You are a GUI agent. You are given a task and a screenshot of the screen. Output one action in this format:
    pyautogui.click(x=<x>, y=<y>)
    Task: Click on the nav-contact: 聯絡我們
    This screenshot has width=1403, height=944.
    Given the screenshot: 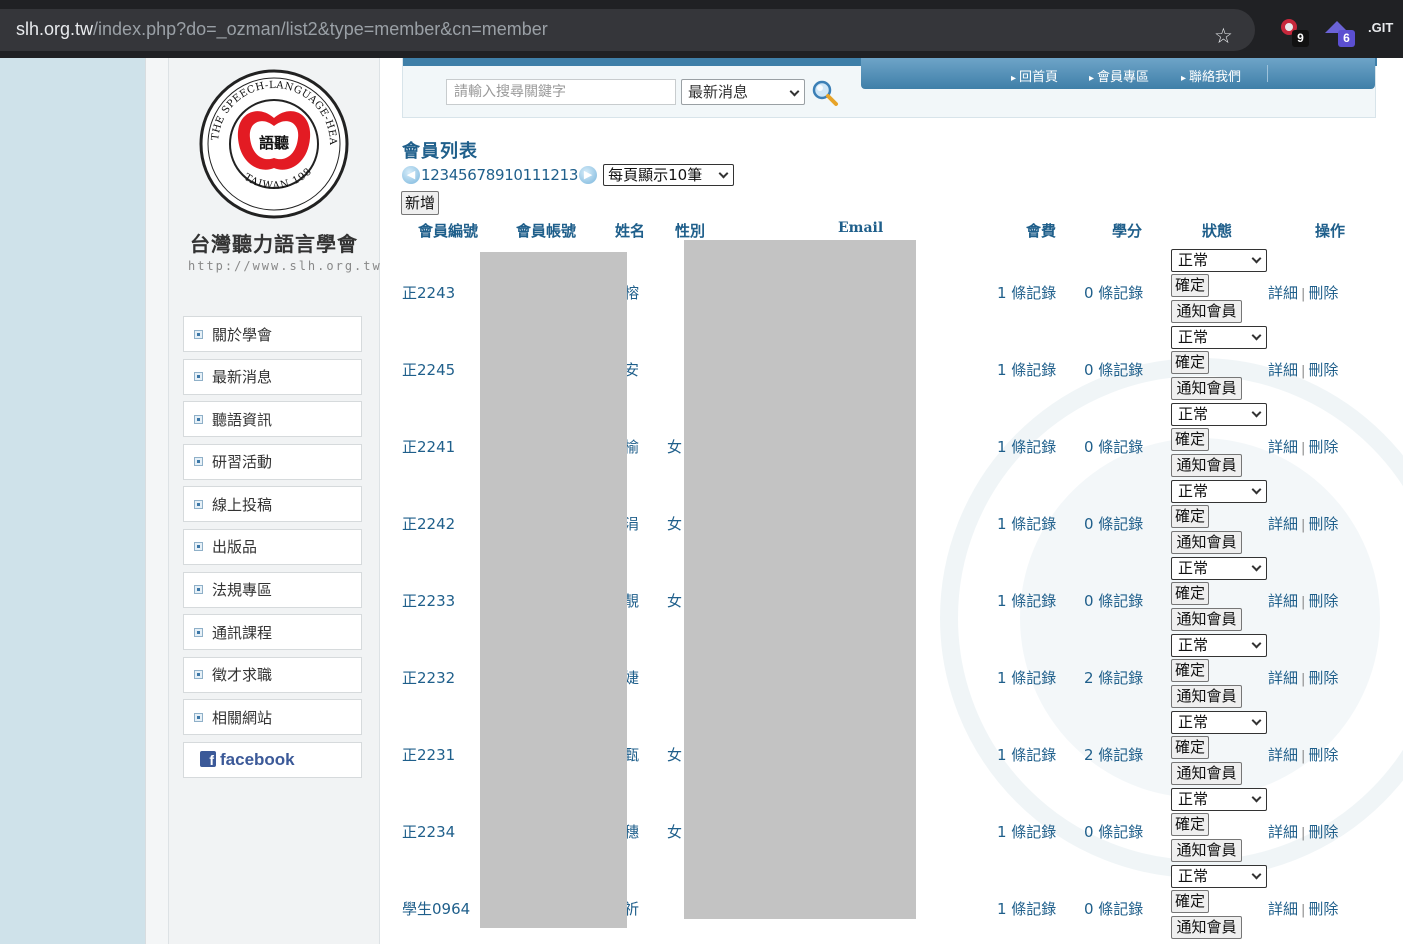 What is the action you would take?
    pyautogui.click(x=1211, y=75)
    